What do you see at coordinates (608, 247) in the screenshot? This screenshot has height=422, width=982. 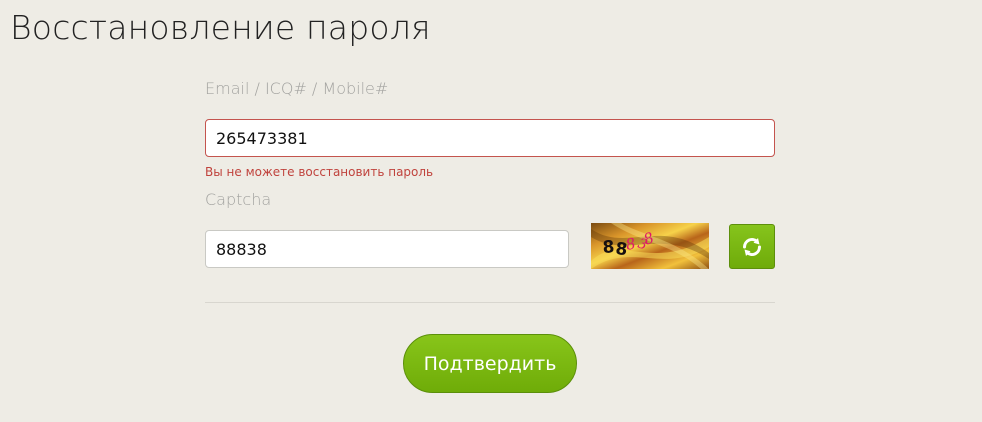 I see `svg-text: 8` at bounding box center [608, 247].